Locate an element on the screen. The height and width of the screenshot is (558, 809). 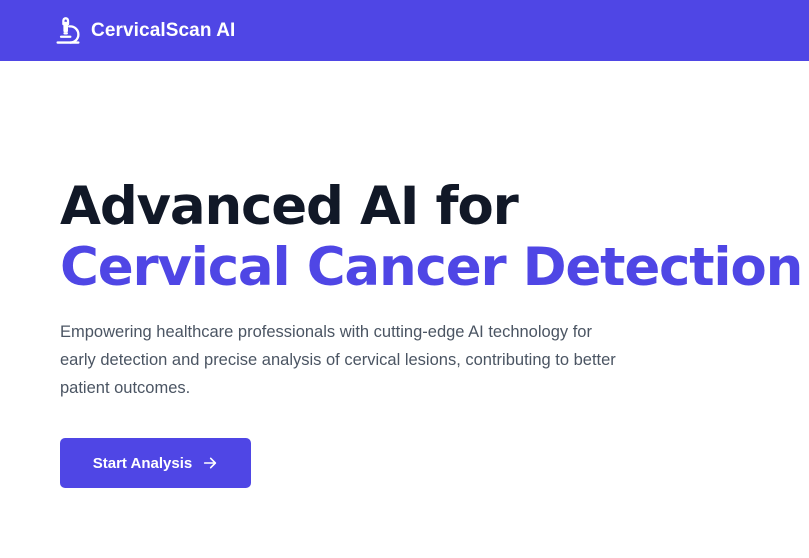
headline-line-1: Advanced AI for is located at coordinates (289, 206).